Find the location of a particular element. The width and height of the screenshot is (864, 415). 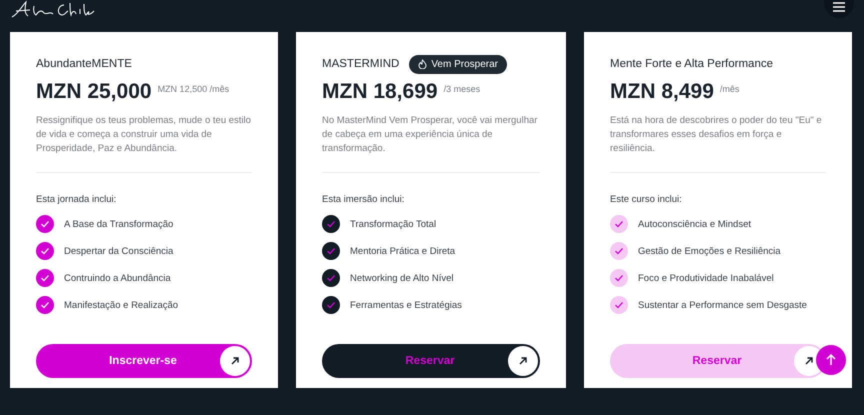

feature-text: Transformação Total is located at coordinates (393, 224).